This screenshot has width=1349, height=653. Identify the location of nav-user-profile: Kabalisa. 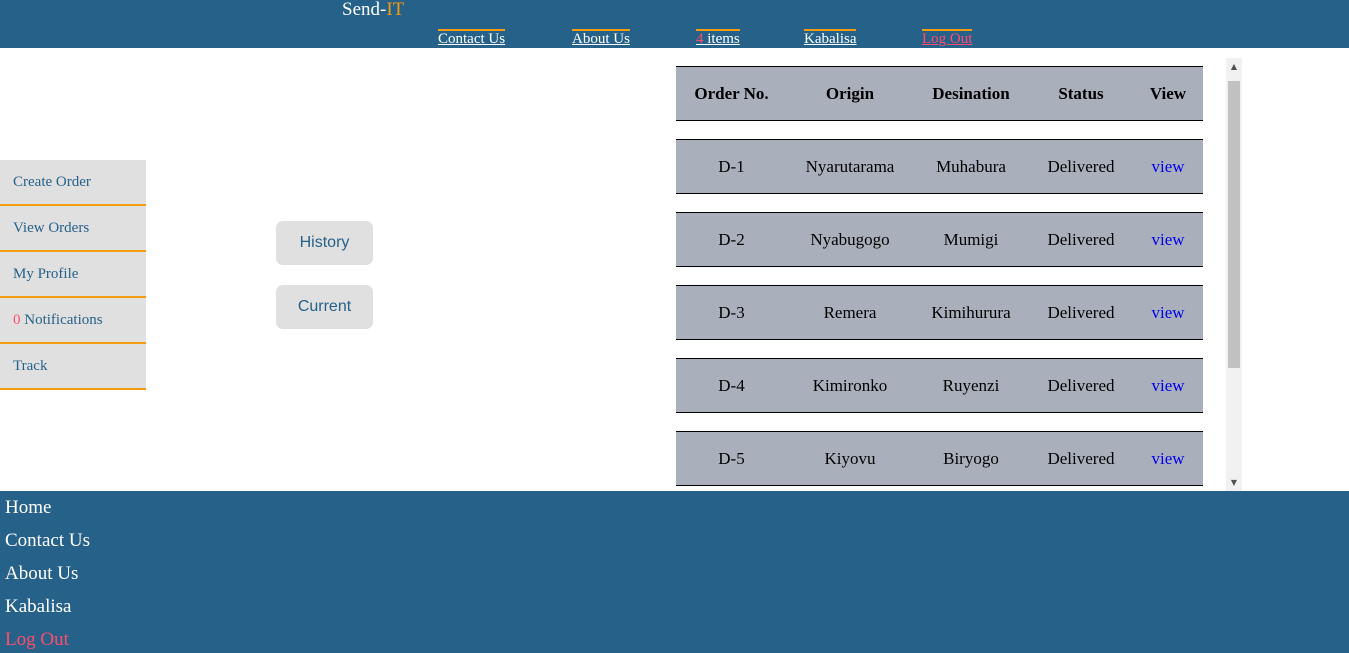
(830, 38).